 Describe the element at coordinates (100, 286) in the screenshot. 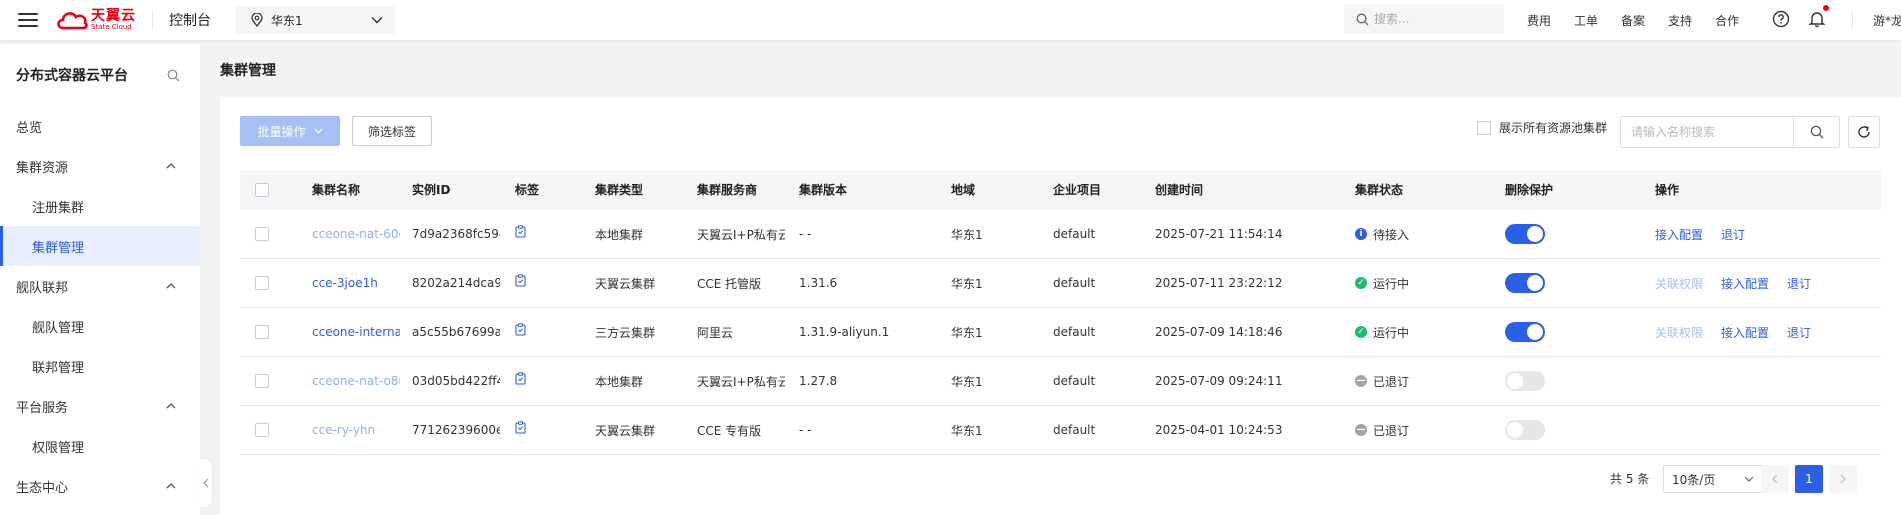

I see `sidebar-item-4: 舰队联邦` at that location.